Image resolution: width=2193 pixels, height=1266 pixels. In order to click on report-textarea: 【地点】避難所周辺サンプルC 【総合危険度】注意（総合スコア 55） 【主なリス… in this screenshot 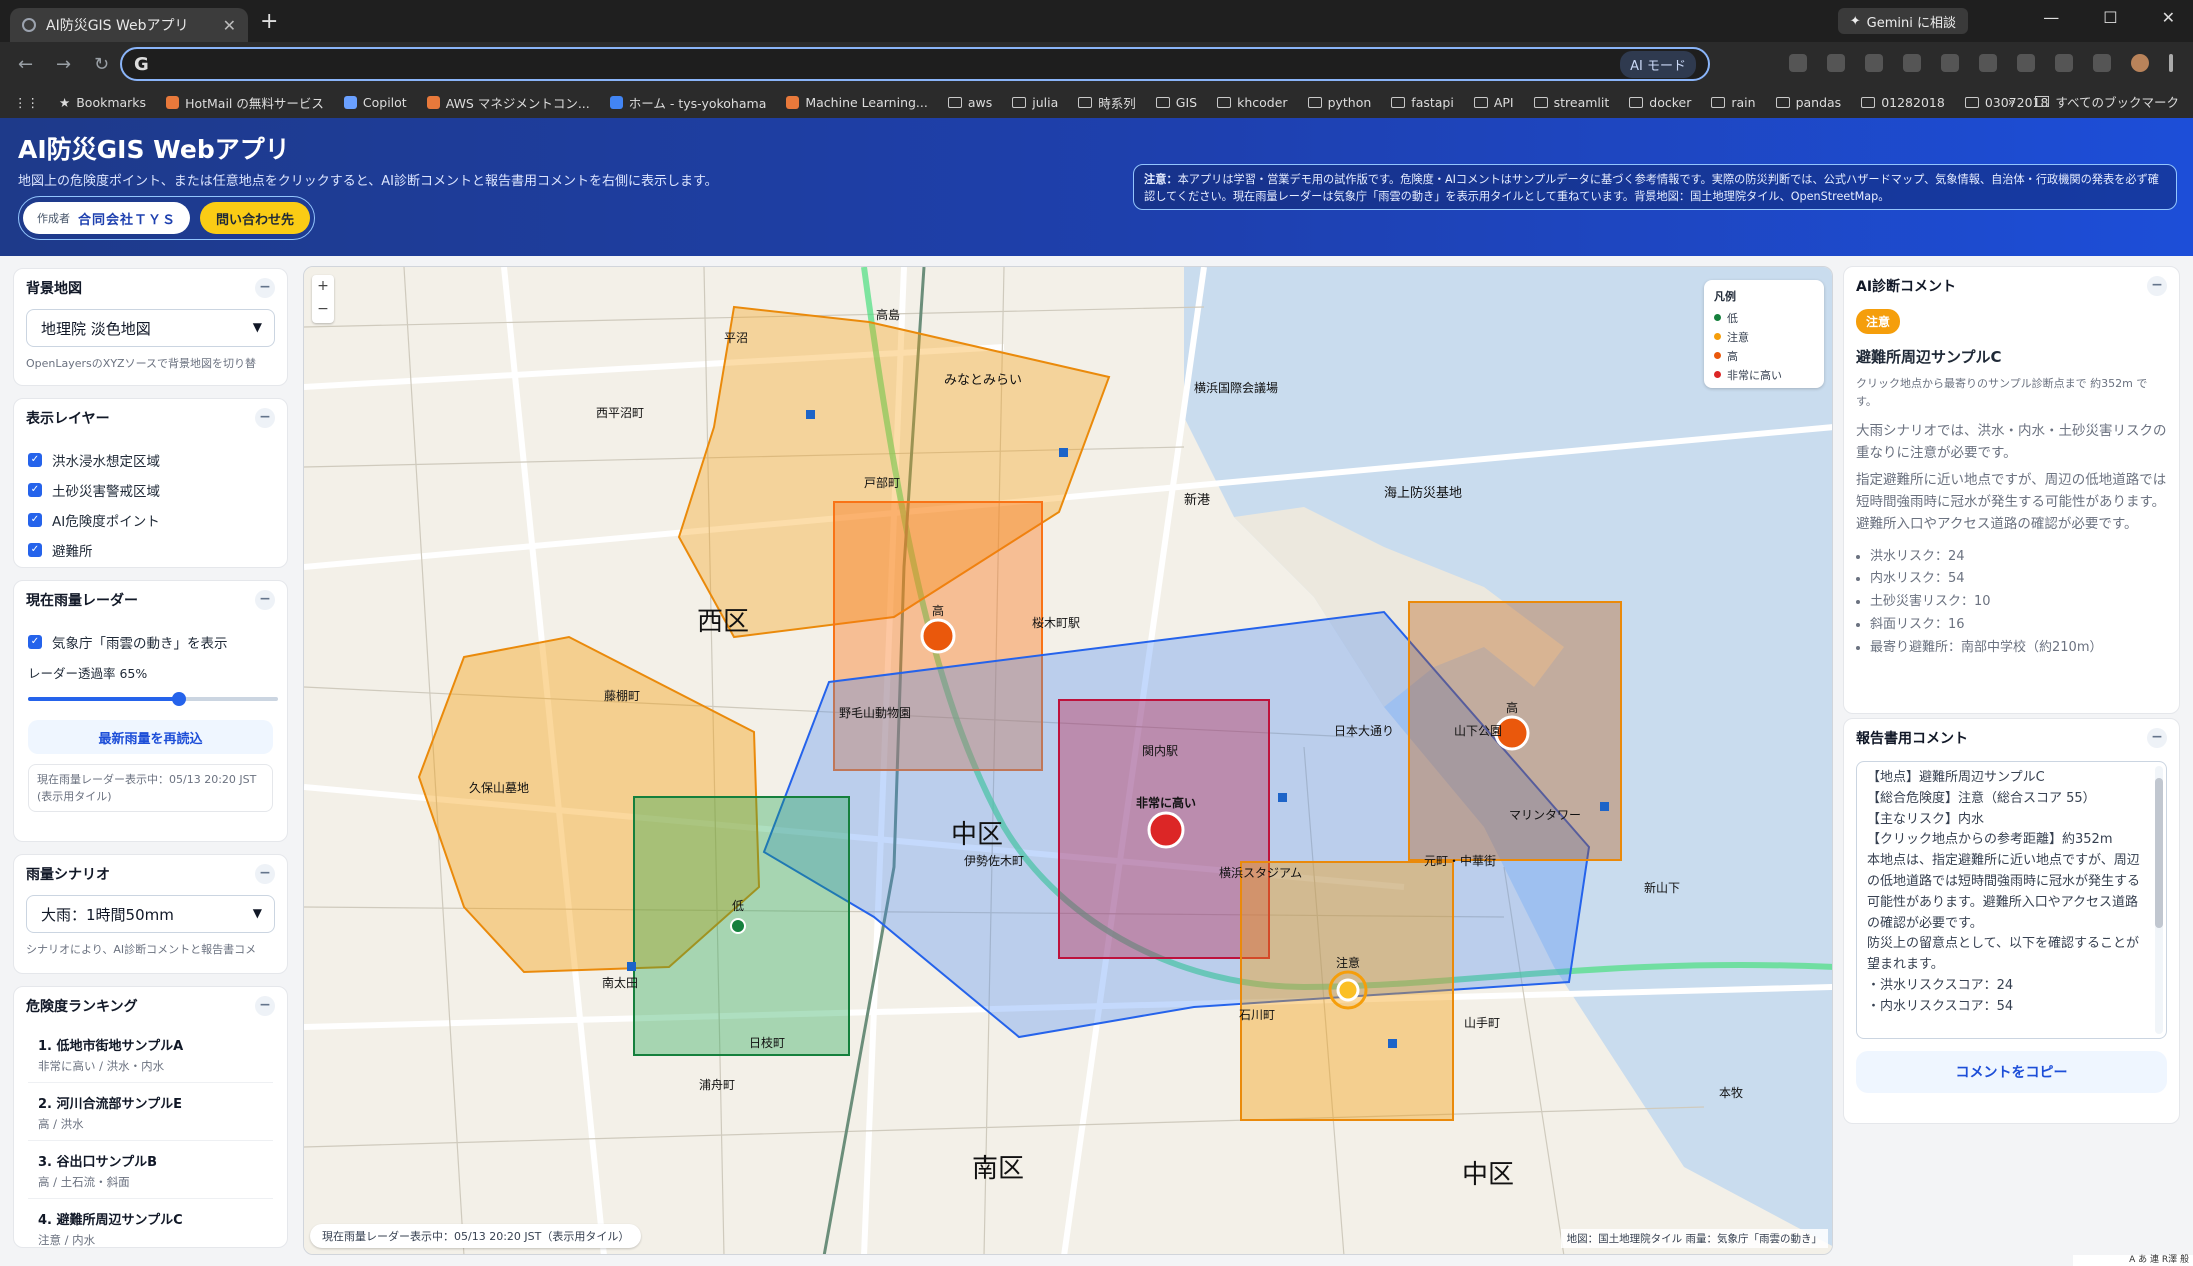, I will do `click(2011, 900)`.